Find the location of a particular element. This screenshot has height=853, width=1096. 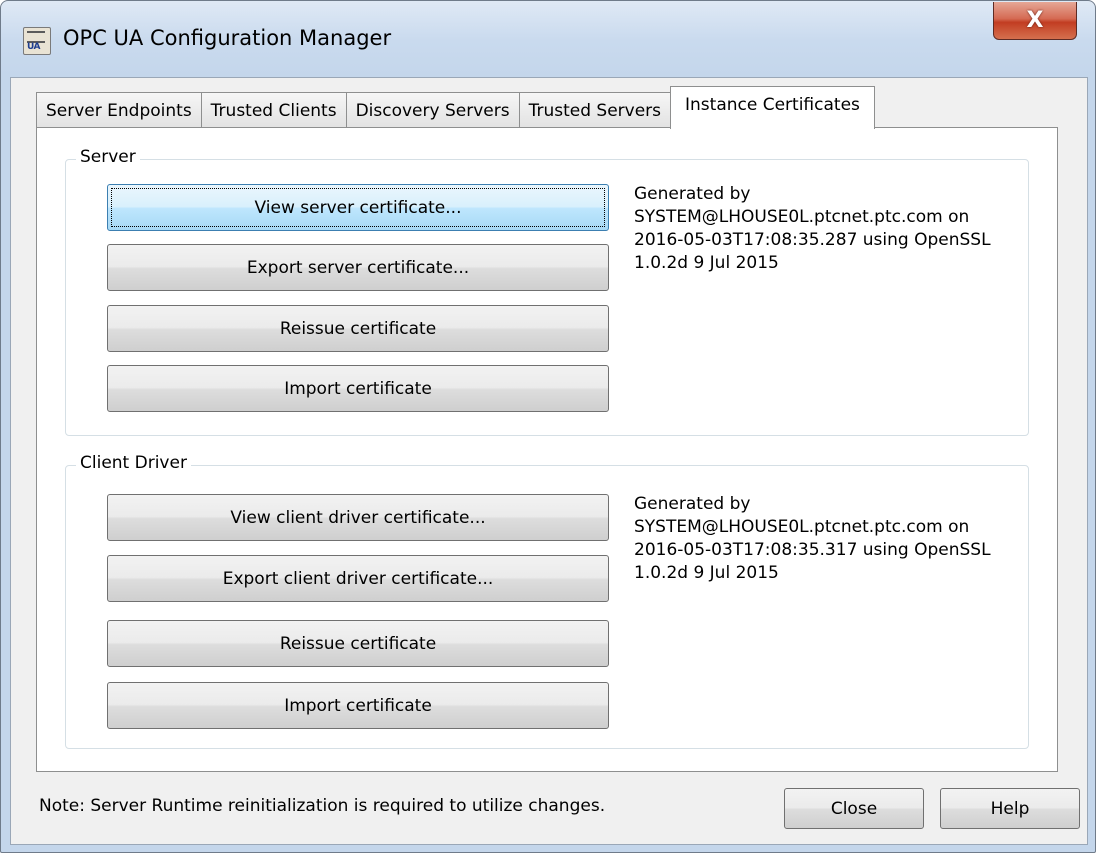

import-server-certificate-button: Import certificate is located at coordinates (358, 388).